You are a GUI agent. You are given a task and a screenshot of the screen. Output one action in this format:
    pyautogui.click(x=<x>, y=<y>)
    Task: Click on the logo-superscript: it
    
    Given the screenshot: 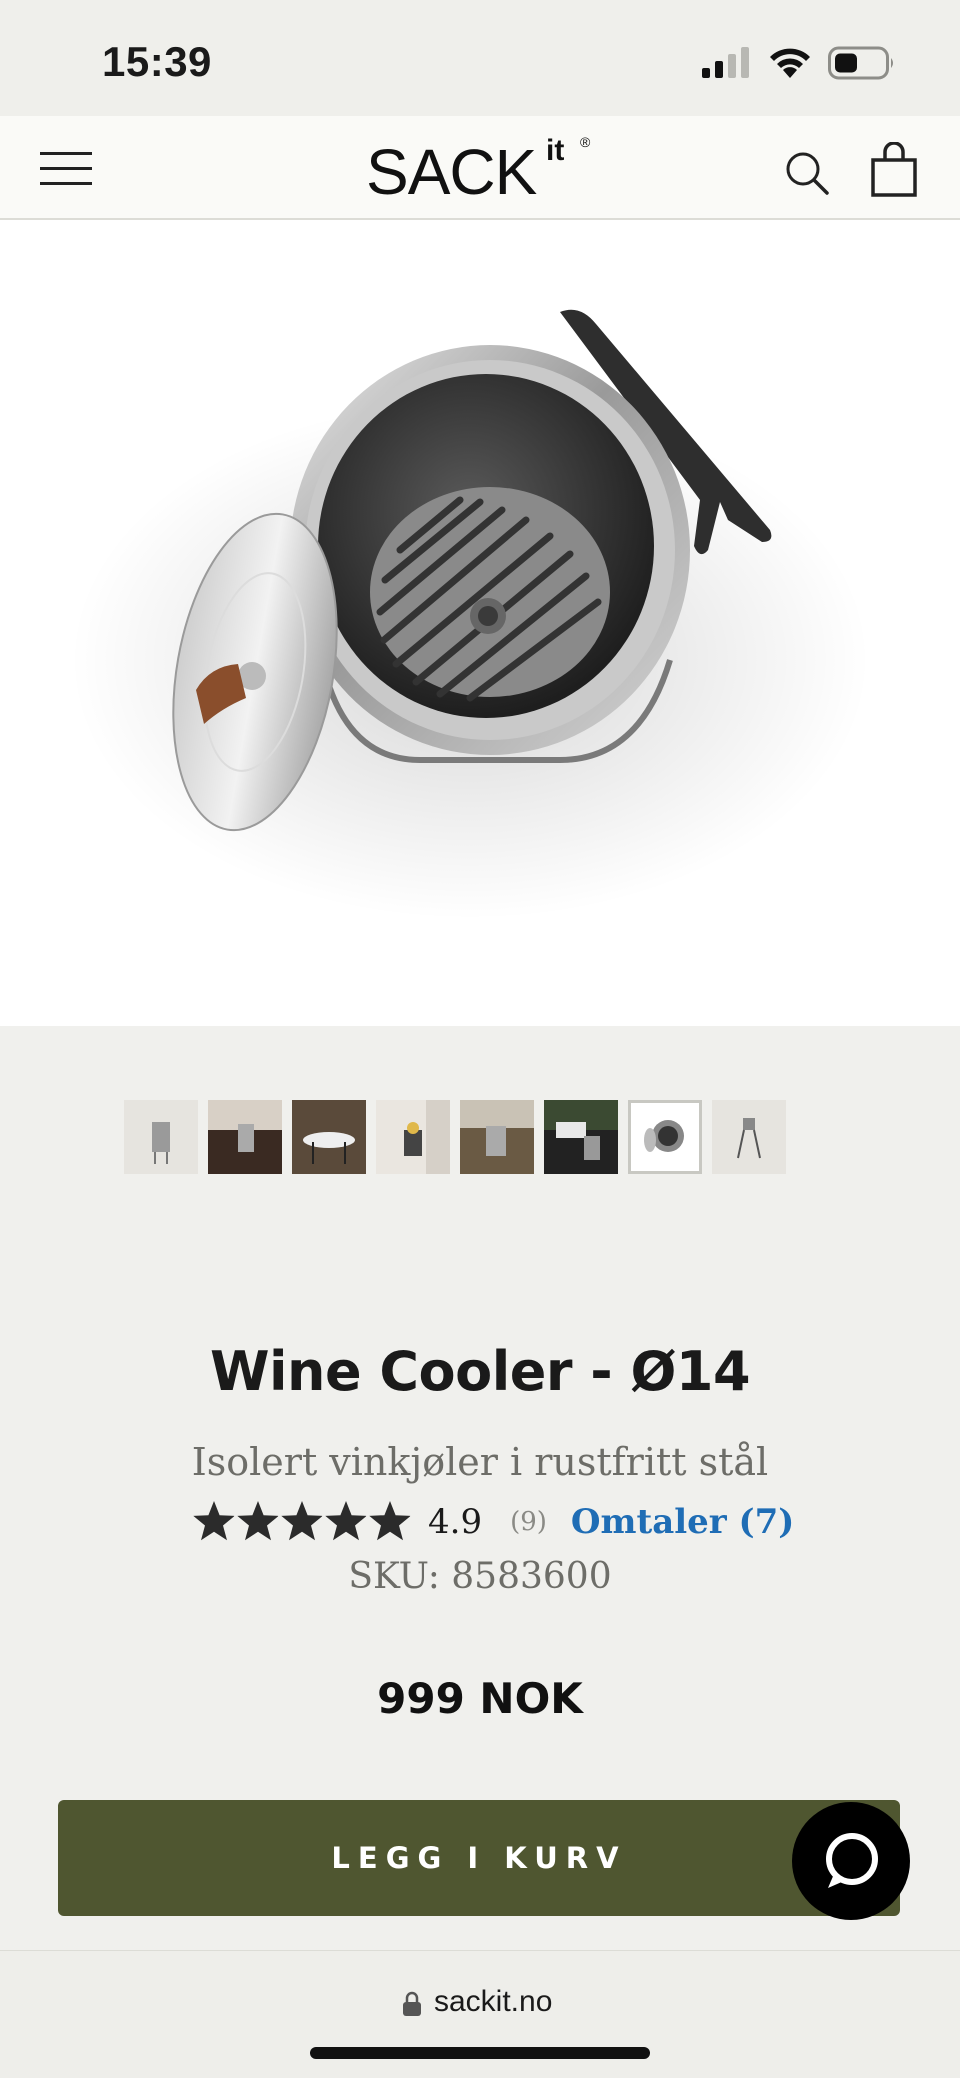 What is the action you would take?
    pyautogui.click(x=555, y=150)
    